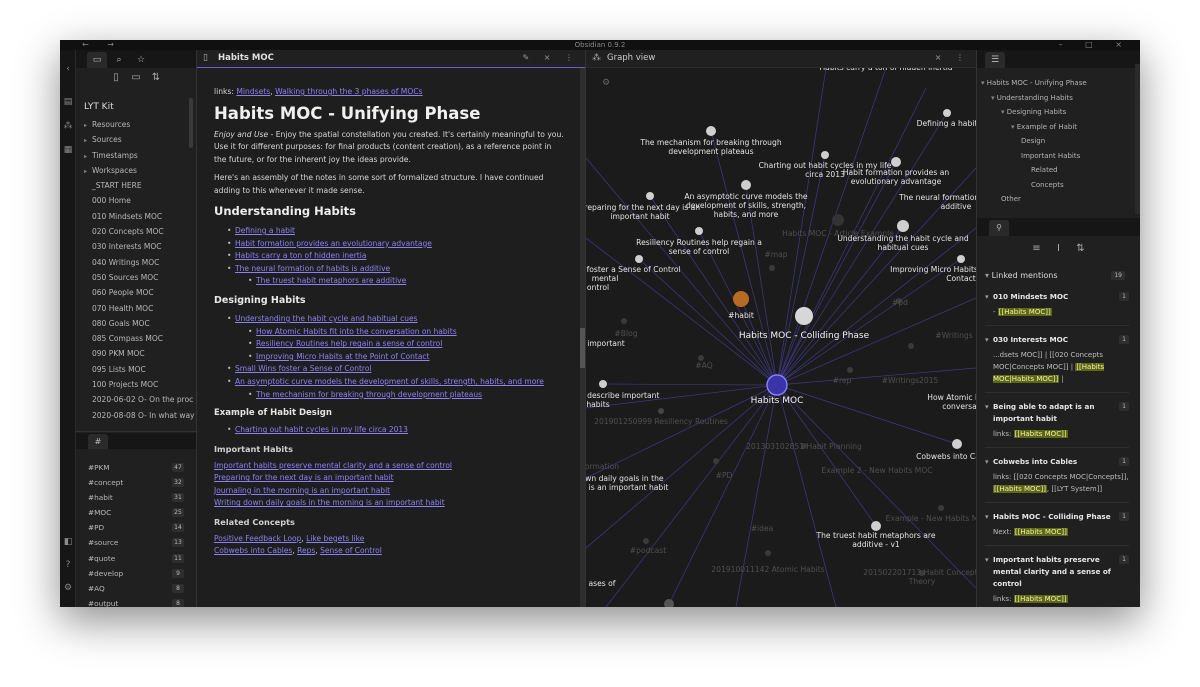 The image size is (1200, 687). Describe the element at coordinates (995, 60) in the screenshot. I see `outline-icon: ☰` at that location.